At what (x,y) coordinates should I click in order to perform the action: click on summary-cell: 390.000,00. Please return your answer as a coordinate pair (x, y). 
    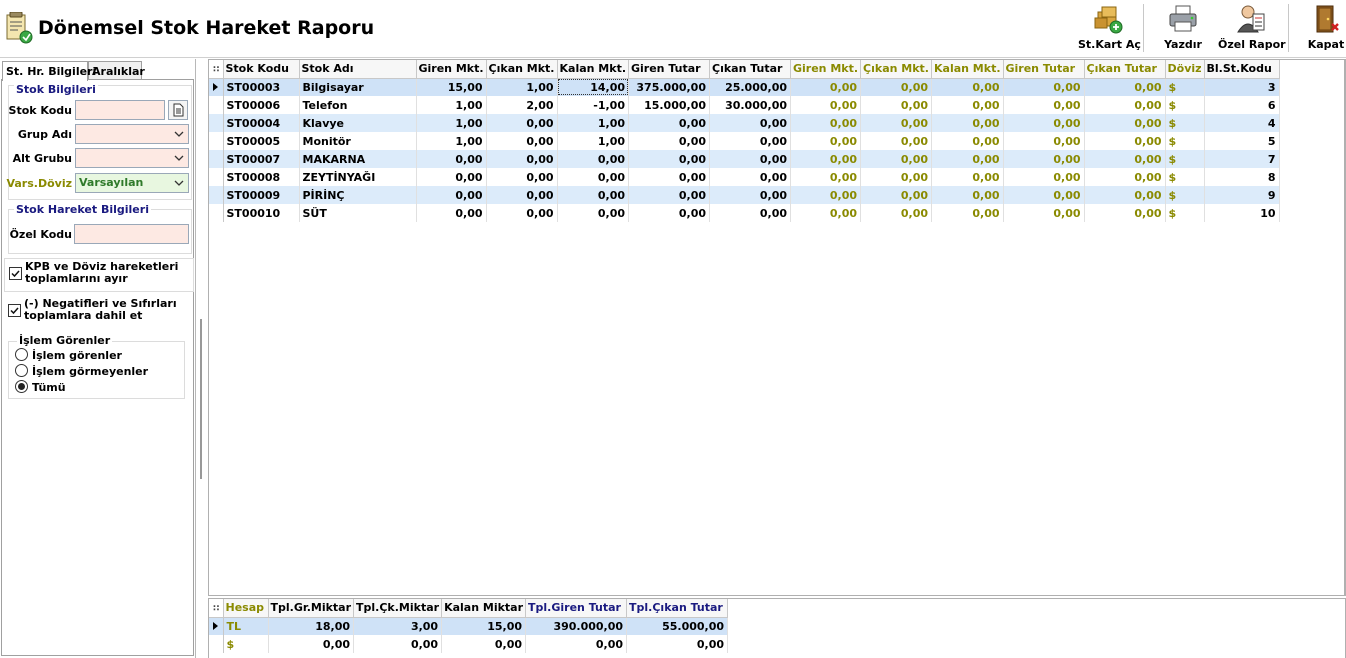
    Looking at the image, I should click on (576, 626).